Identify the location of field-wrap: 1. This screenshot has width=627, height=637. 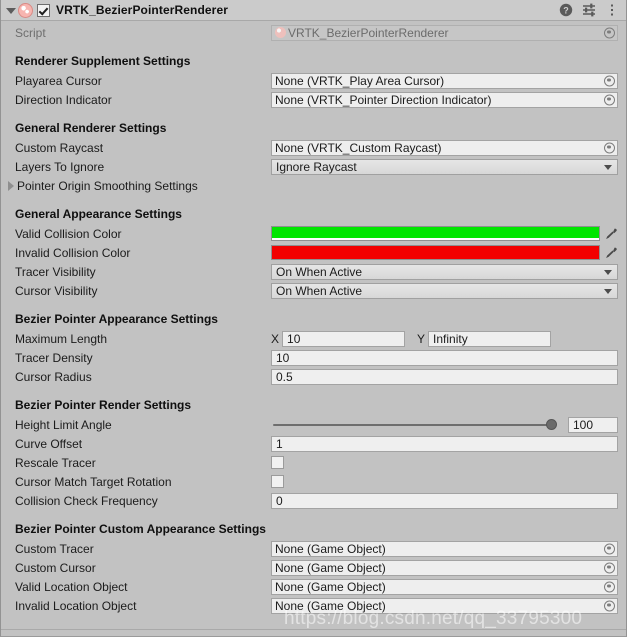
(448, 443).